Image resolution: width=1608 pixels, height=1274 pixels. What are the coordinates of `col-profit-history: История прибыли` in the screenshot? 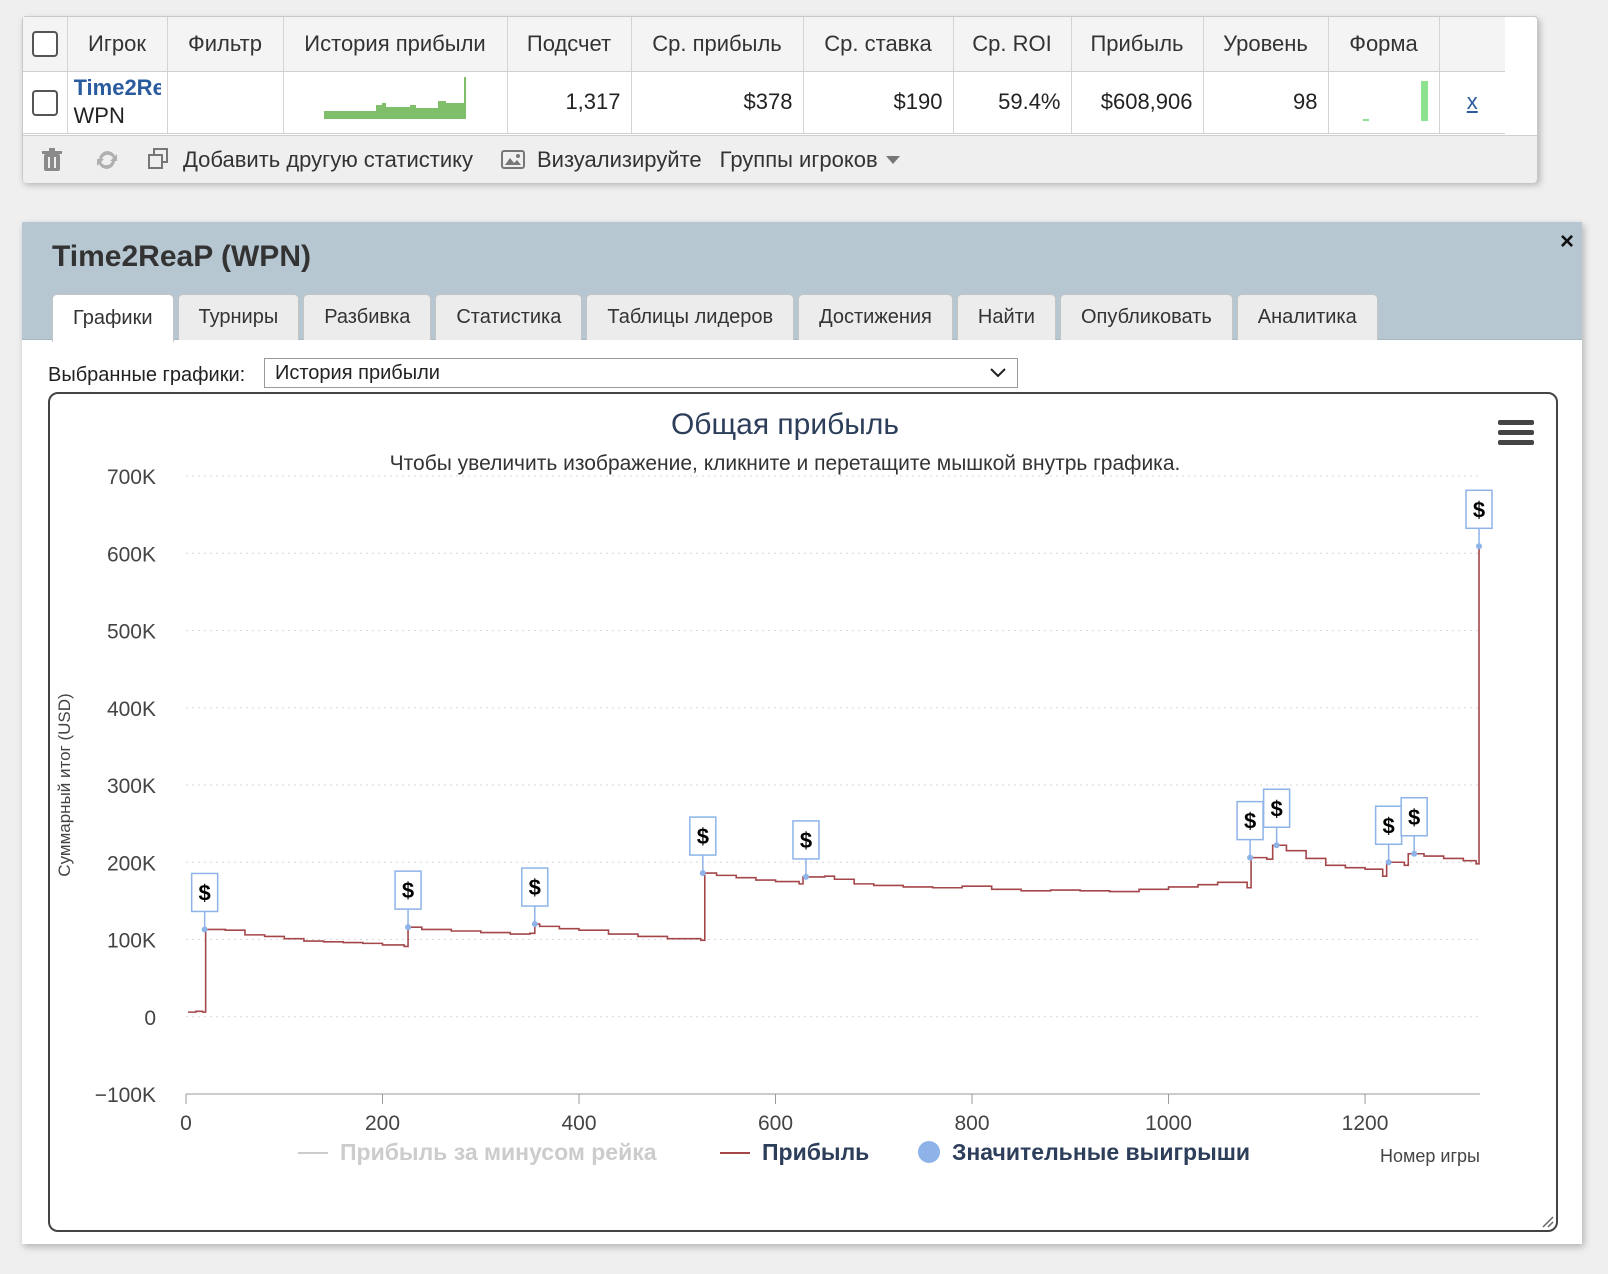 It's located at (395, 44).